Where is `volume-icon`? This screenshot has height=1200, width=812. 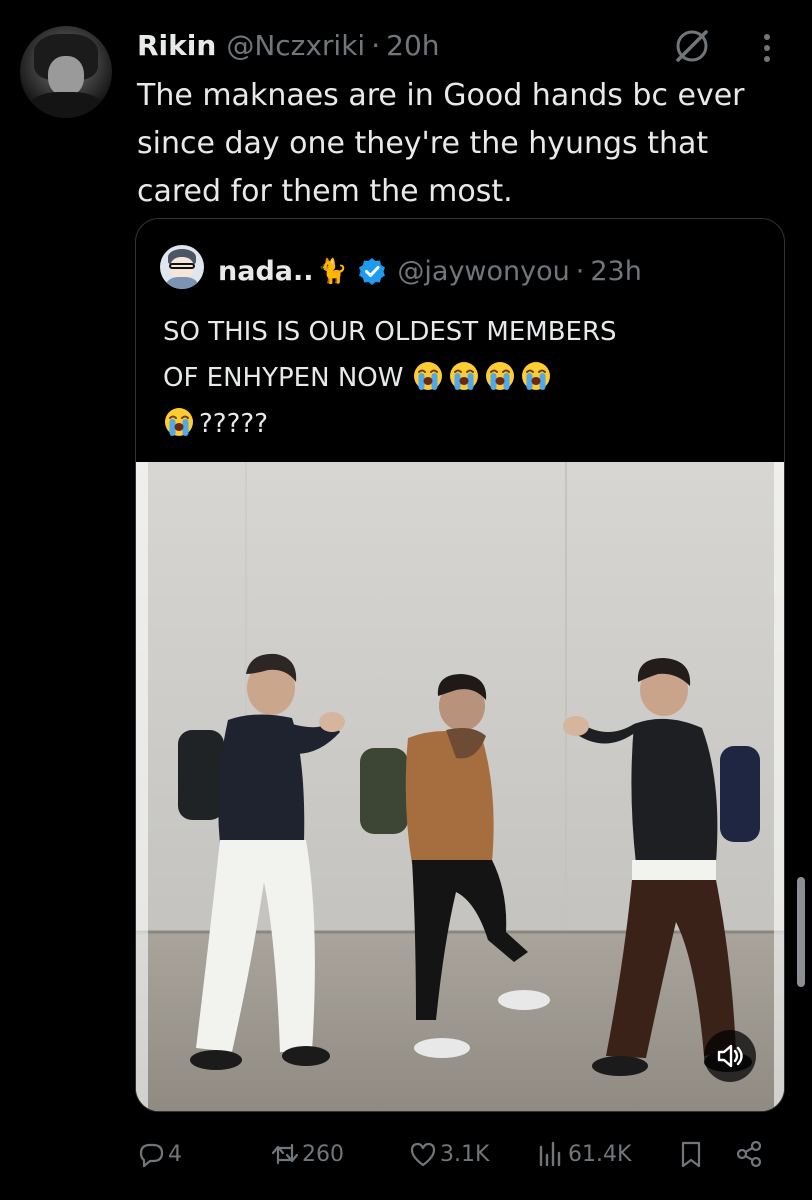
volume-icon is located at coordinates (730, 1056).